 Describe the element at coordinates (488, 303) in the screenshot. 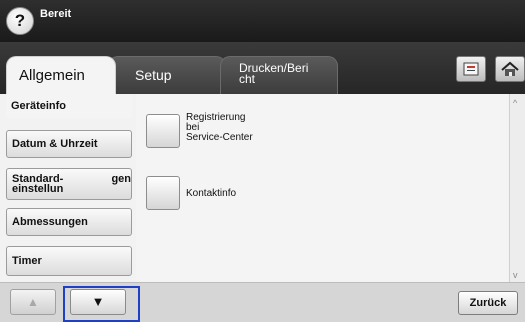

I see `back-button: Zurück` at that location.